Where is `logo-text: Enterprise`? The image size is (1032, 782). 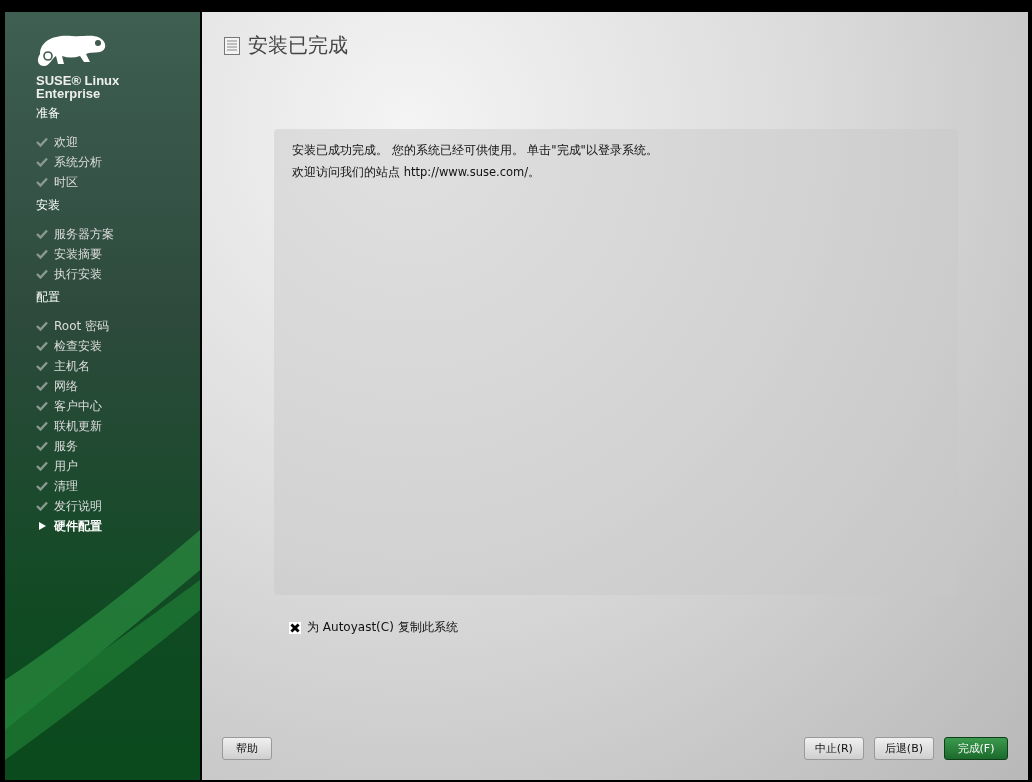 logo-text: Enterprise is located at coordinates (69, 93).